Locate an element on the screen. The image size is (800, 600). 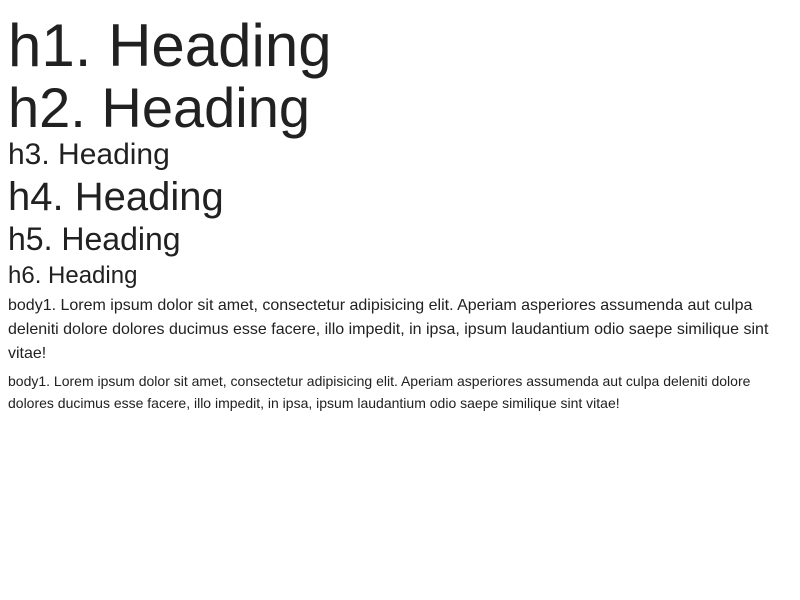
heading-h6: h6. Heading is located at coordinates (73, 275).